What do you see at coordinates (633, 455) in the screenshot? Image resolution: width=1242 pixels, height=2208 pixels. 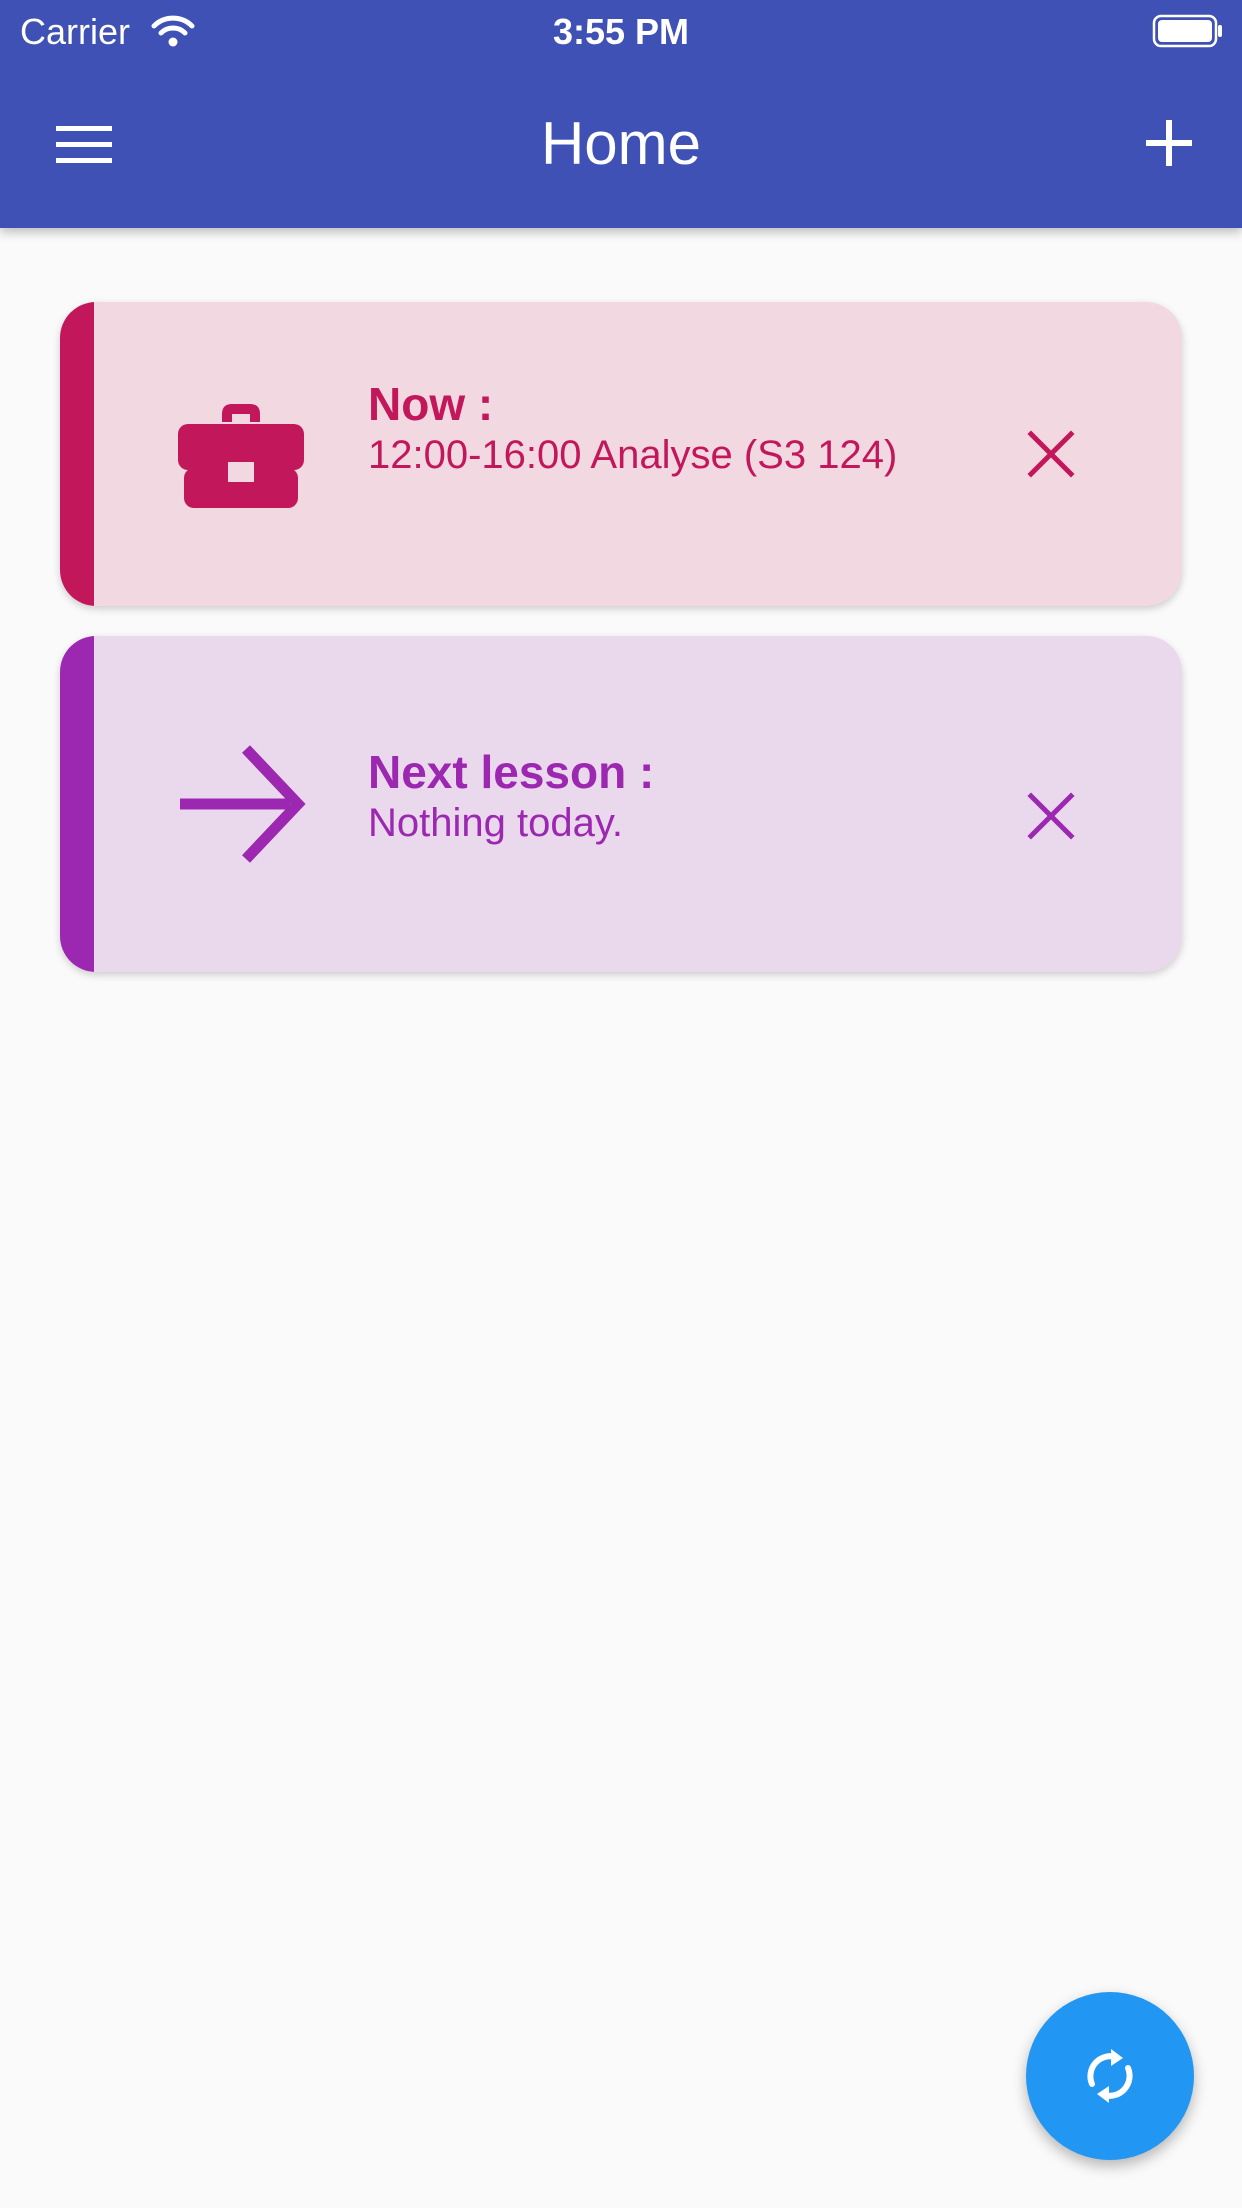 I see `now-lesson-text: 12:00-16:00 Analyse (S3 124)` at bounding box center [633, 455].